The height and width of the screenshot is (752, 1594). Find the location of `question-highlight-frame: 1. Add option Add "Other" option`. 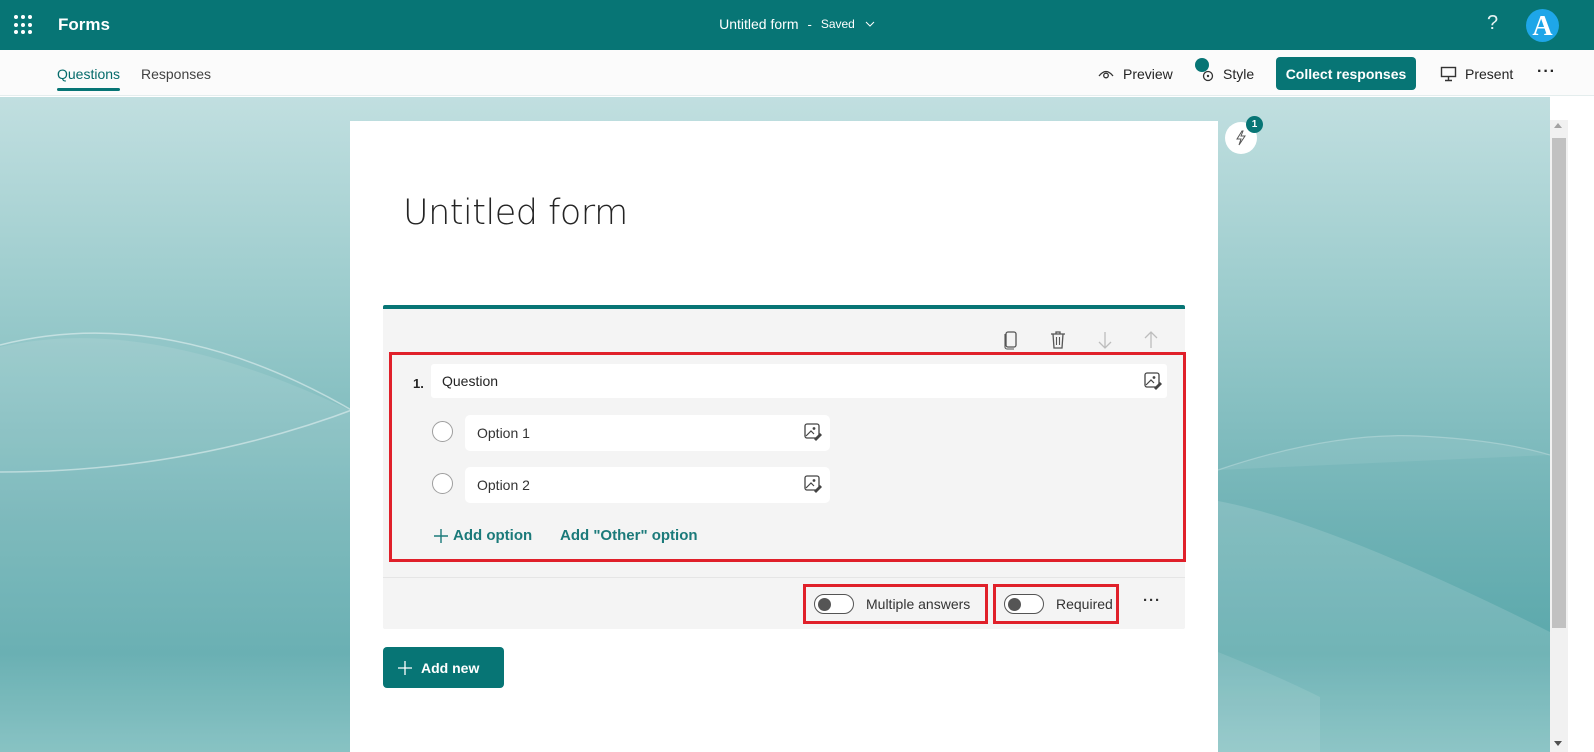

question-highlight-frame: 1. Add option Add "Other" option is located at coordinates (787, 457).